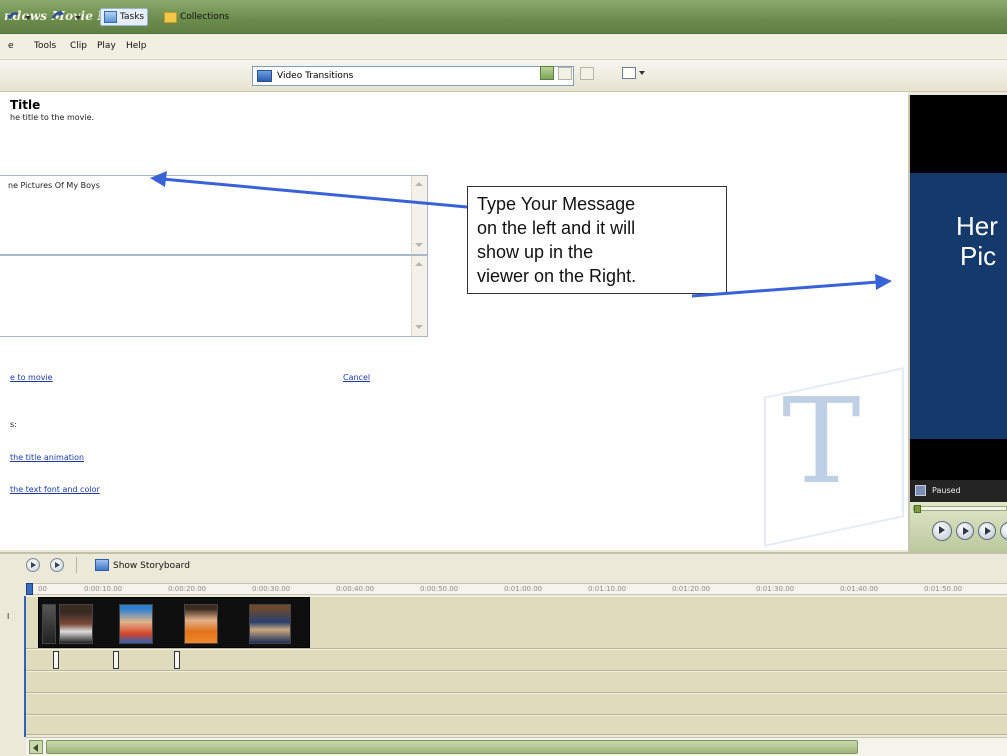  Describe the element at coordinates (11, 46) in the screenshot. I see `menu-view: e` at that location.